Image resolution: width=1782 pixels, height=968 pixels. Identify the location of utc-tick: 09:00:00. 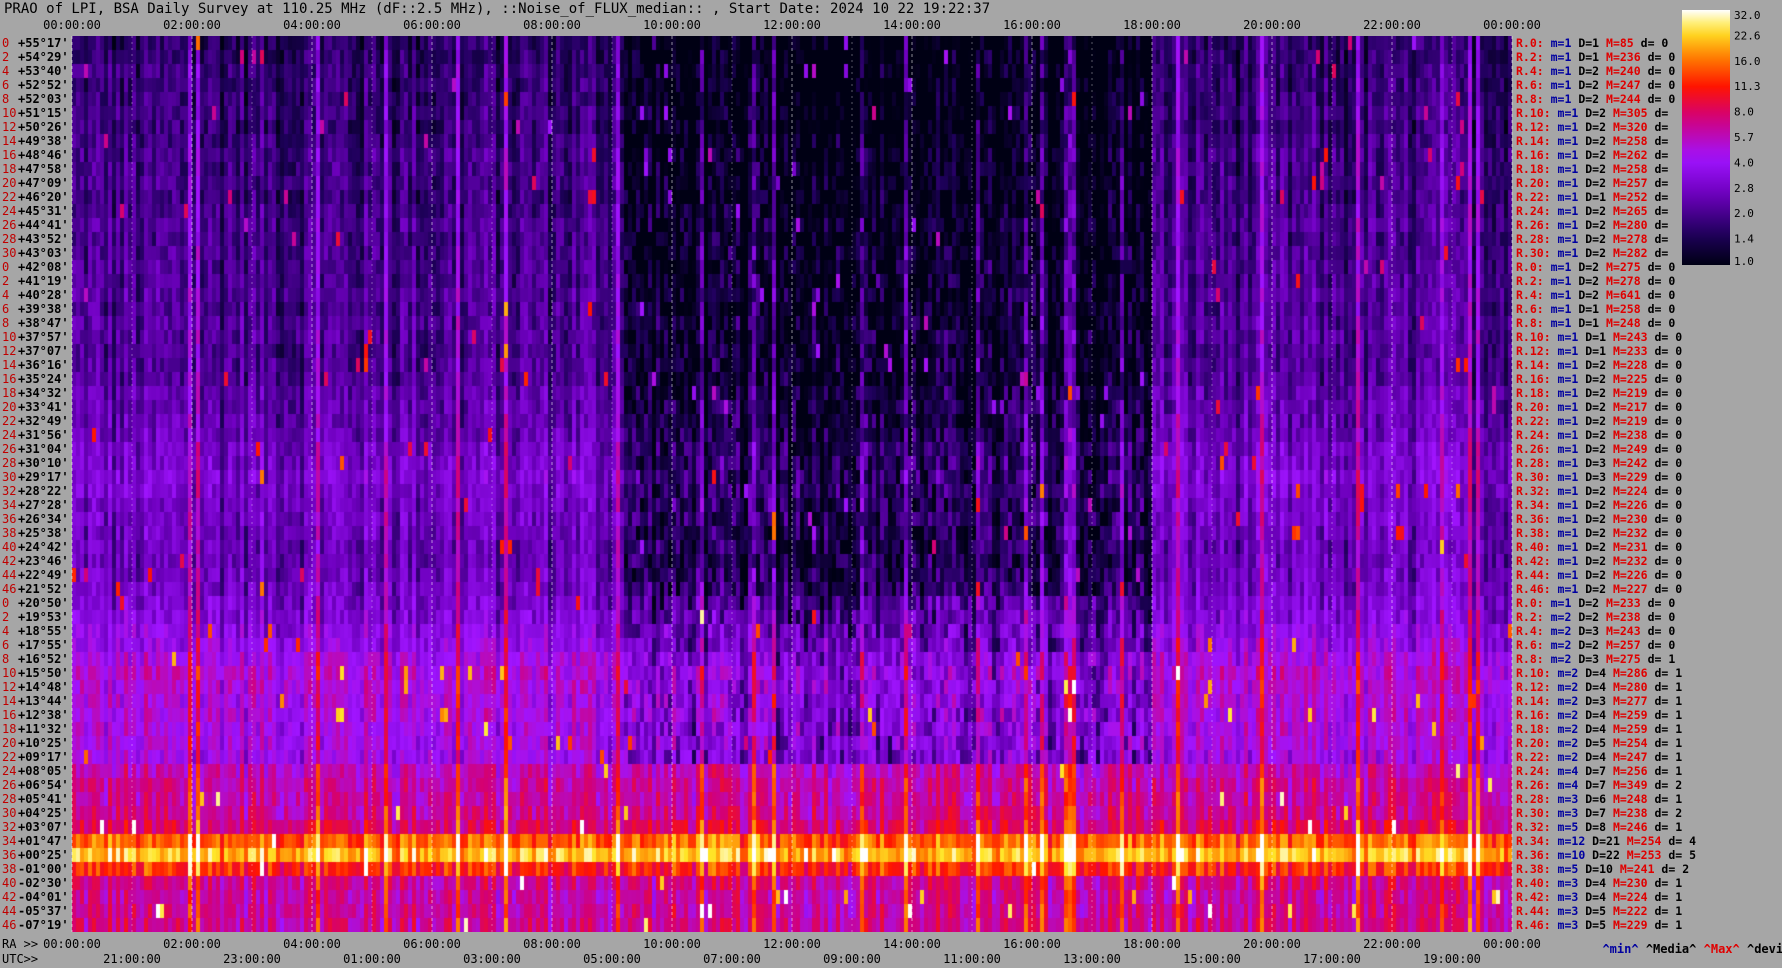
(852, 959).